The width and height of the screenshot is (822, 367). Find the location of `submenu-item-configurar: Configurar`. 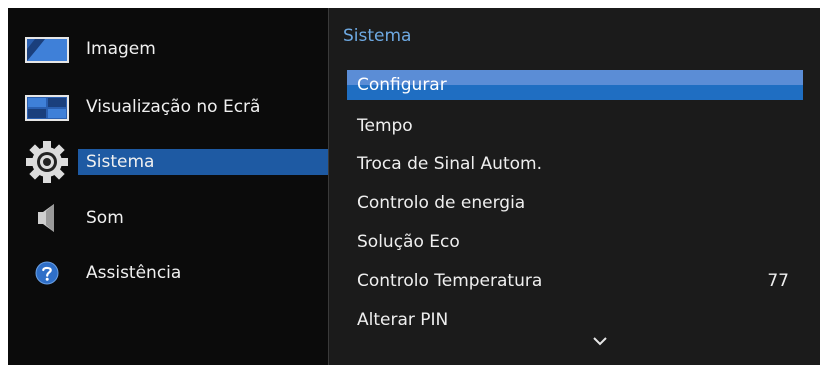

submenu-item-configurar: Configurar is located at coordinates (575, 85).